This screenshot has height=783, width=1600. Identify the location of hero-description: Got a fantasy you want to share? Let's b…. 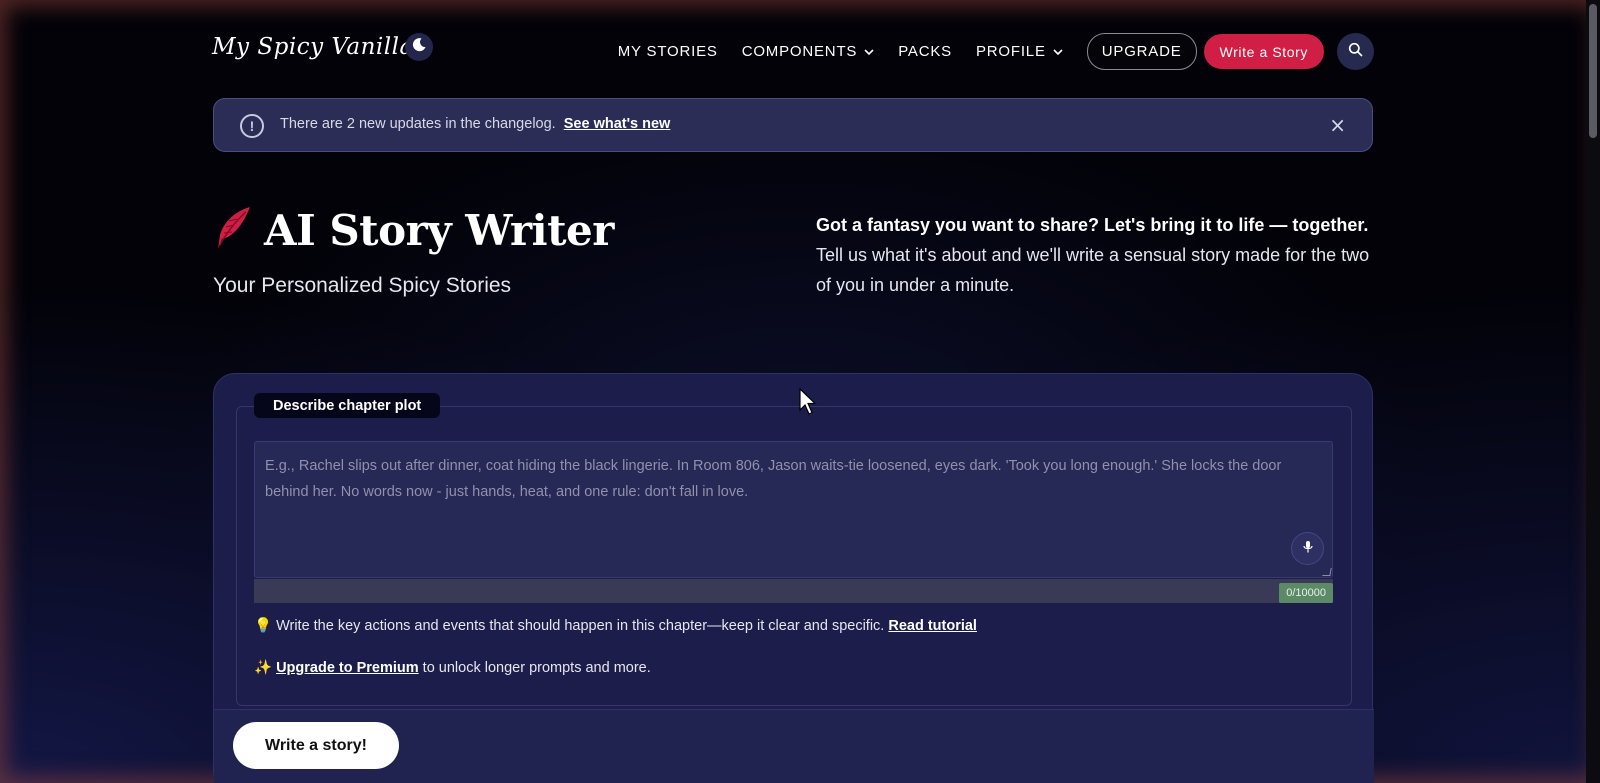
(1096, 255).